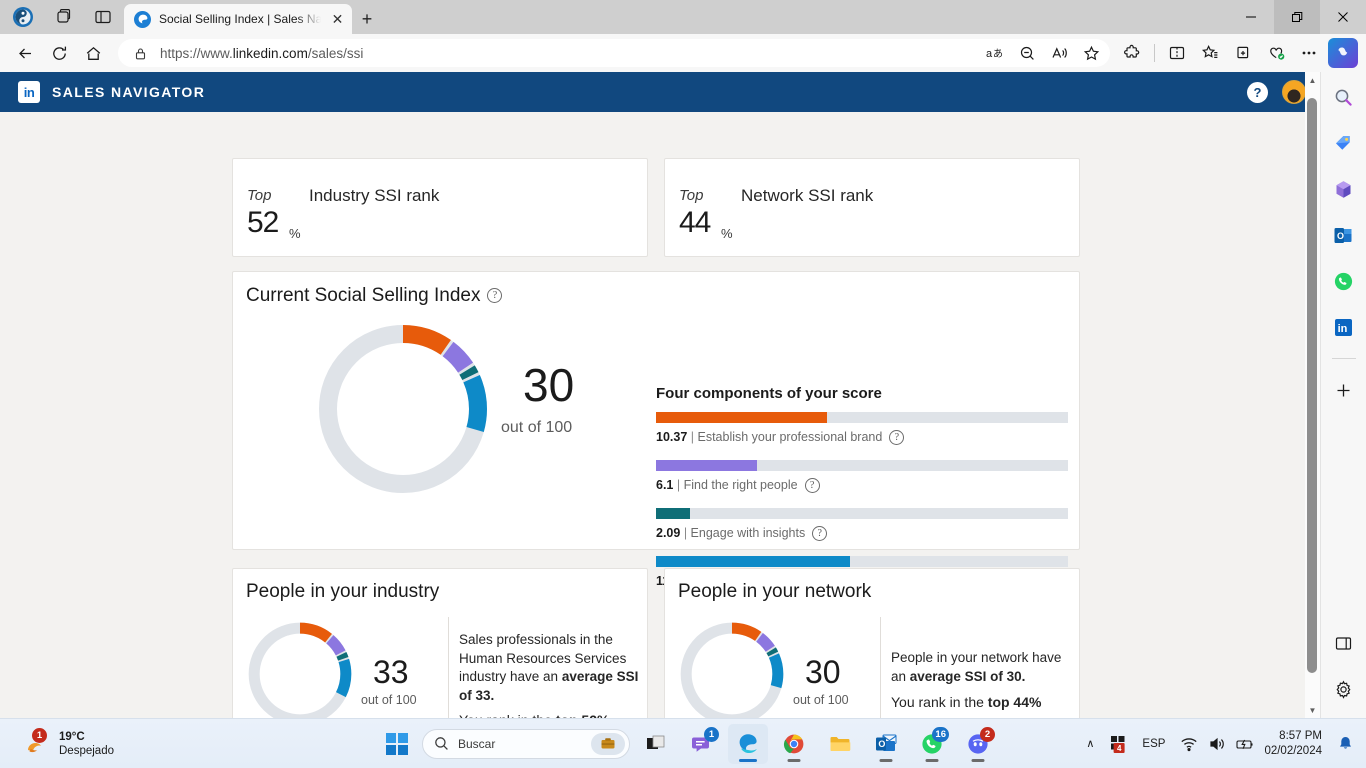  Describe the element at coordinates (337, 19) in the screenshot. I see `tab-close-icon: ✕` at that location.